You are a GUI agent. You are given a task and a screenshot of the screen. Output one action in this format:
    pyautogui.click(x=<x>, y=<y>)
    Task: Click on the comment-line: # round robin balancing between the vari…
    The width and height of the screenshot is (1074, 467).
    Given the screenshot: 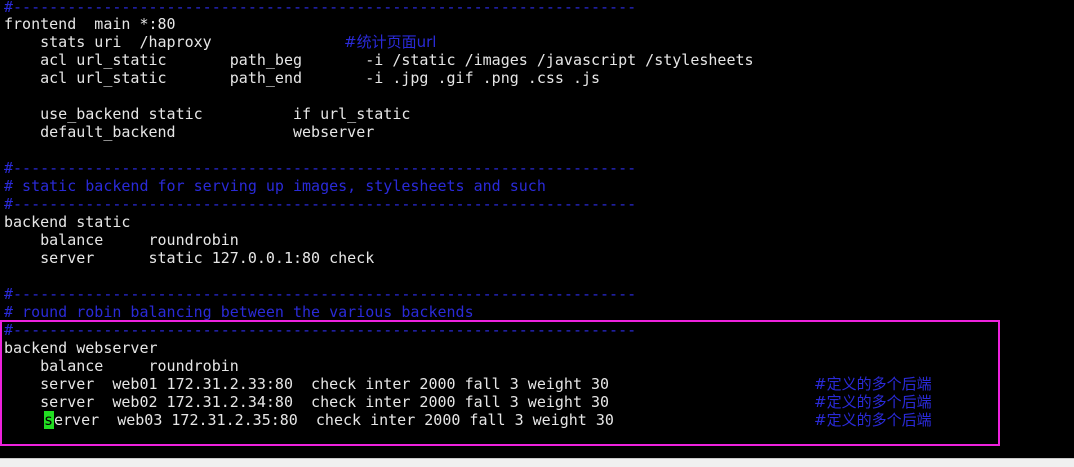 What is the action you would take?
    pyautogui.click(x=239, y=312)
    